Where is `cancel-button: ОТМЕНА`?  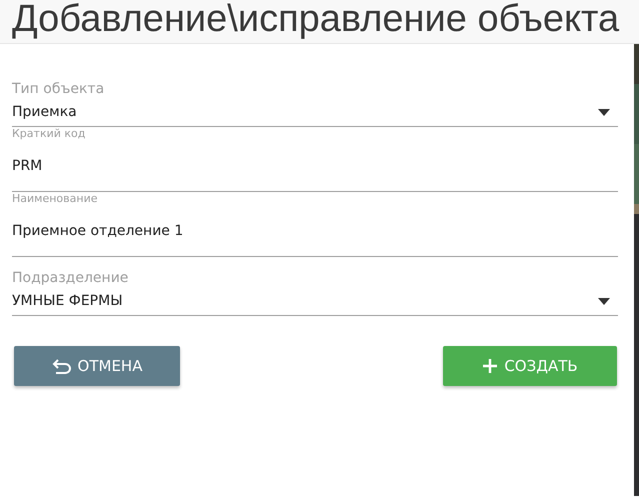 cancel-button: ОТМЕНА is located at coordinates (97, 366).